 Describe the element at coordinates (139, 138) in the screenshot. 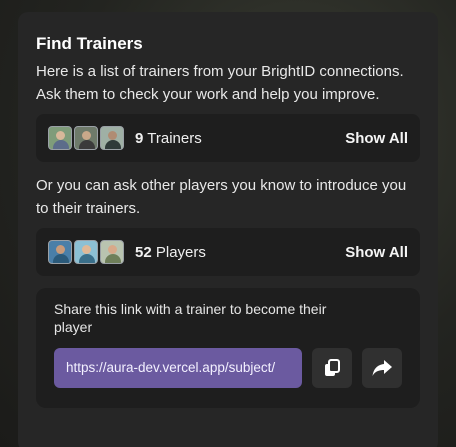

I see `trainers-count-number: 9` at that location.